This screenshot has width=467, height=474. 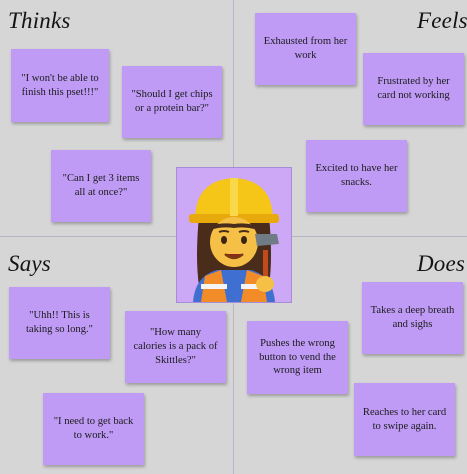 I want to click on says-title: Says, so click(x=29, y=263).